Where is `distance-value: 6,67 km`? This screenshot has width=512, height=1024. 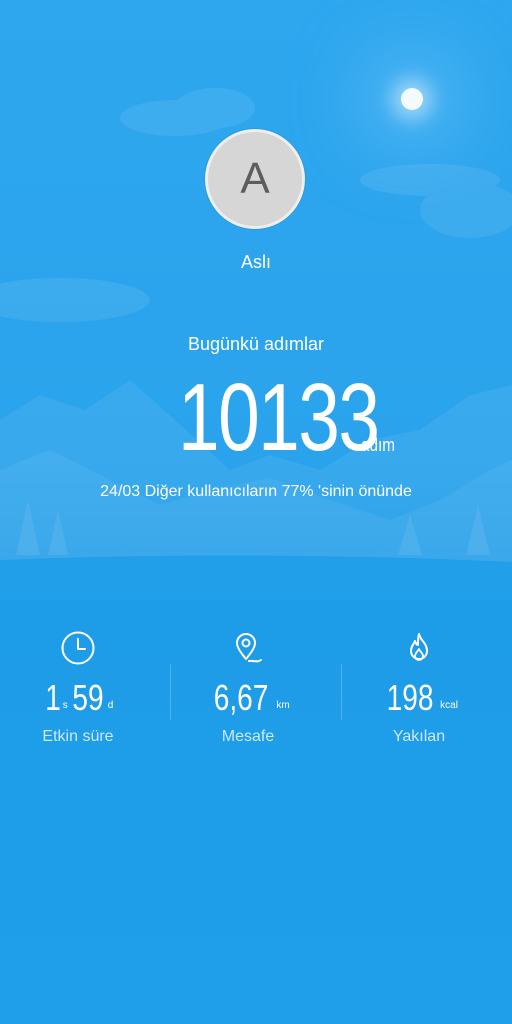
distance-value: 6,67 km is located at coordinates (248, 698).